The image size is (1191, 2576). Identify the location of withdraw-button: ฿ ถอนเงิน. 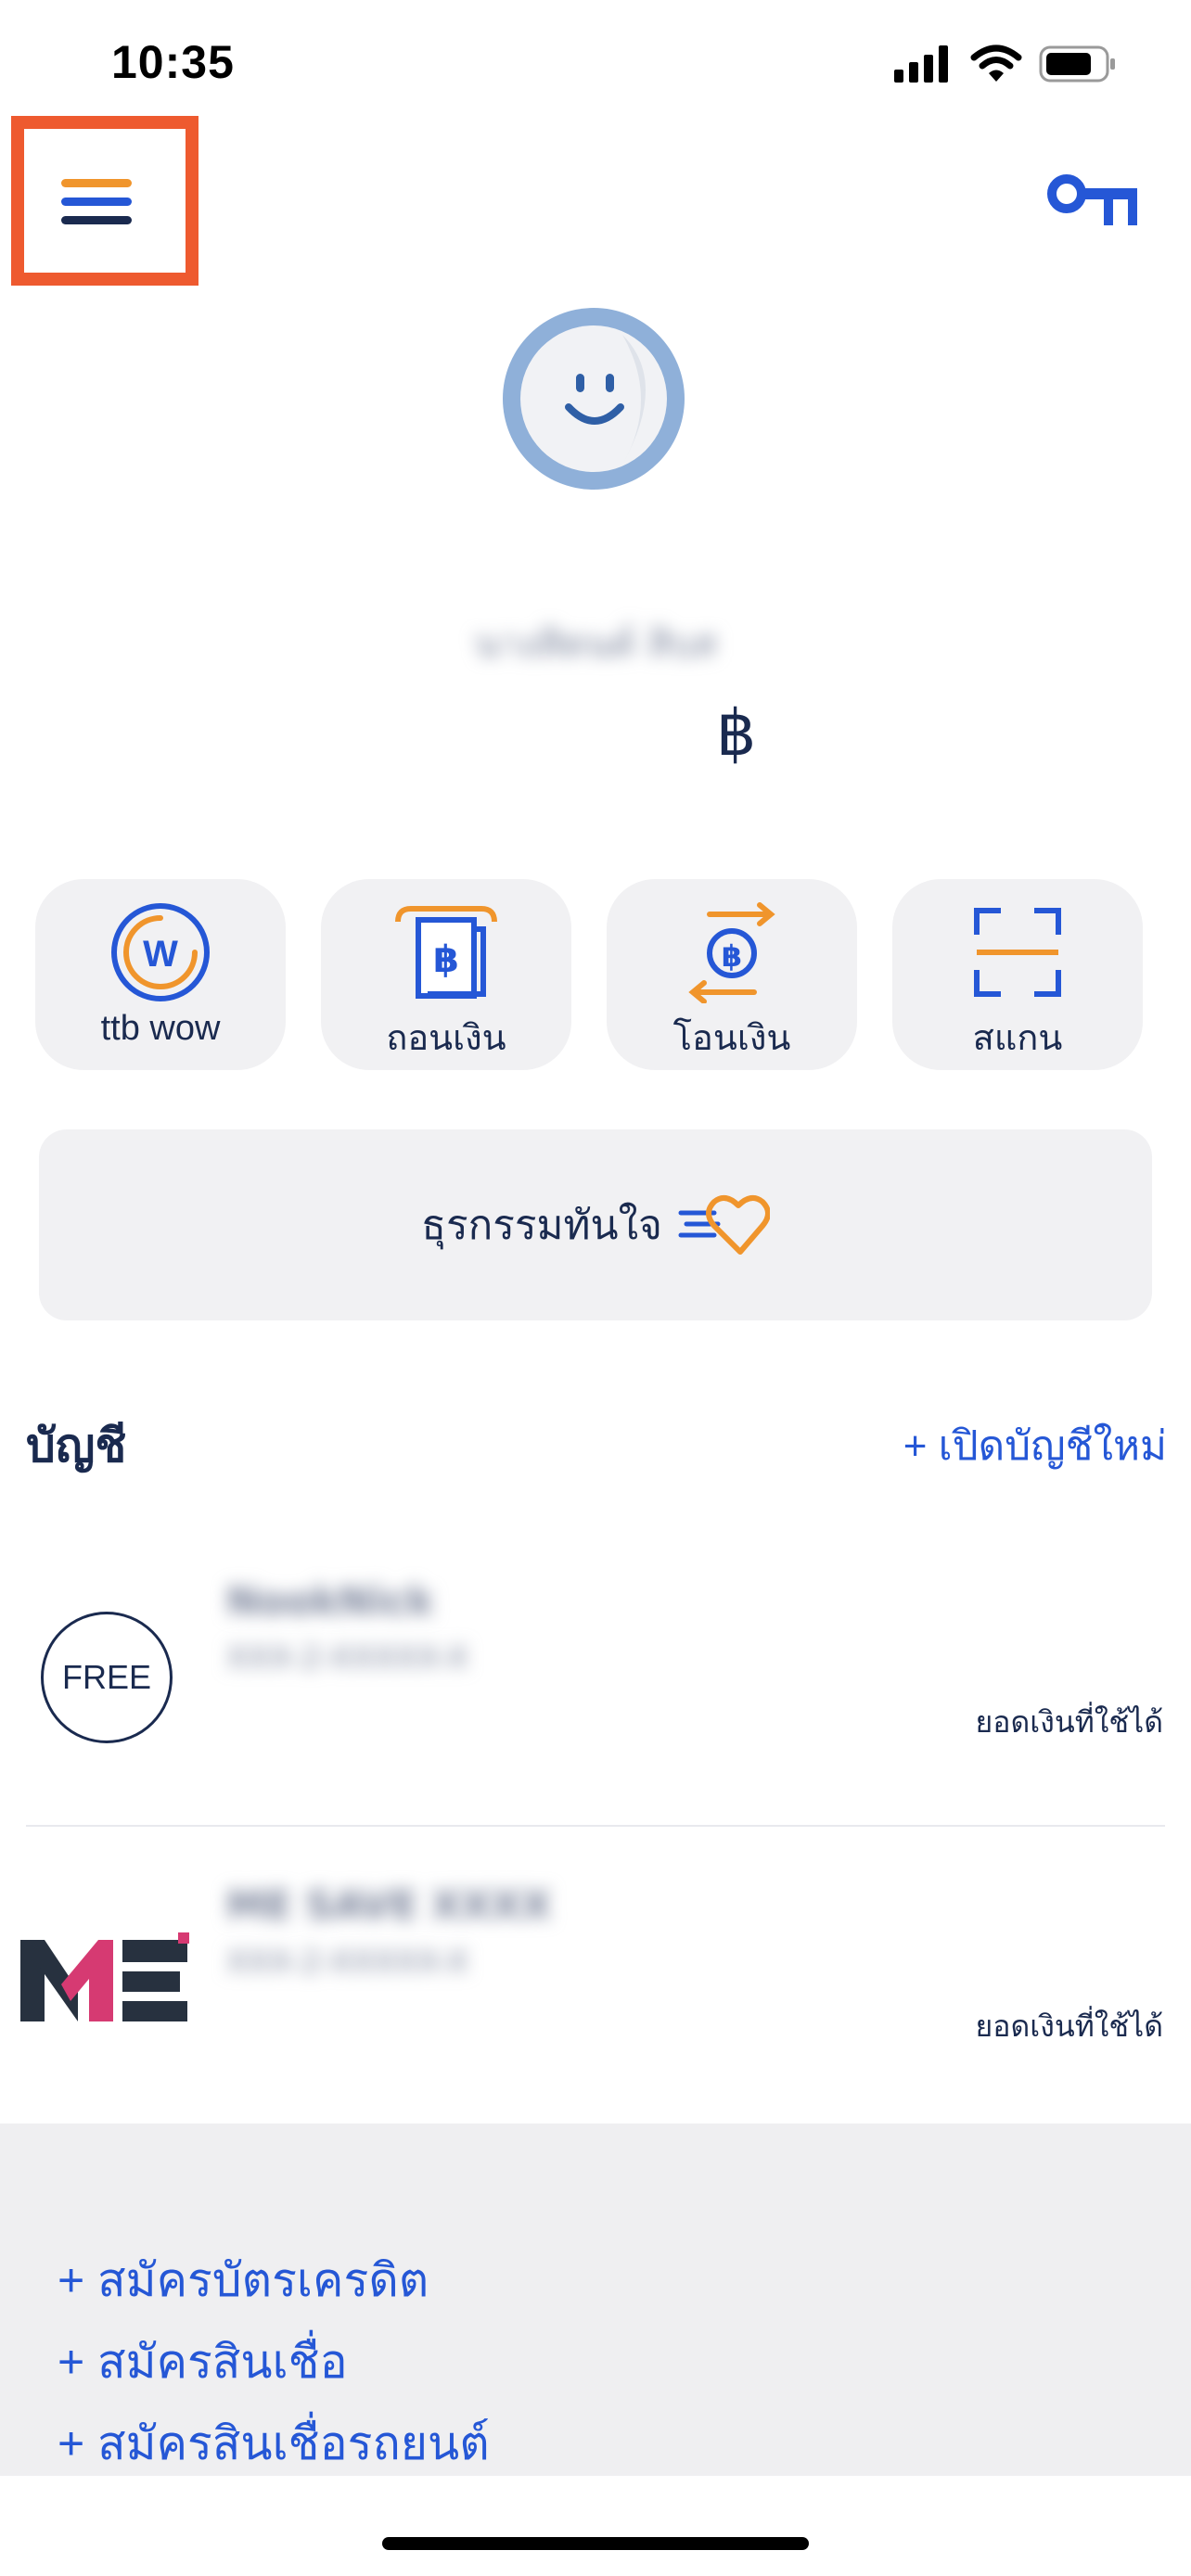
(446, 975).